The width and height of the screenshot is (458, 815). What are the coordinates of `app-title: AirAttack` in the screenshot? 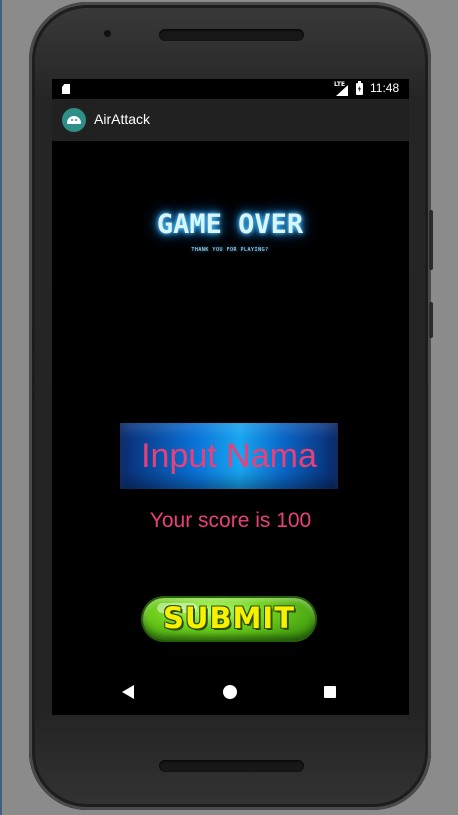 It's located at (122, 119).